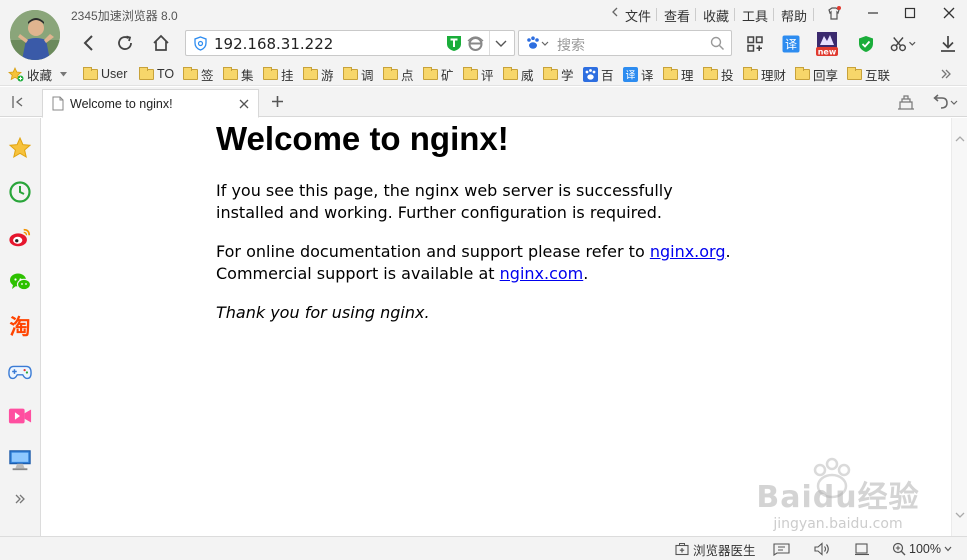 The height and width of the screenshot is (560, 967). What do you see at coordinates (362, 138) in the screenshot?
I see `page-title: Welcome to nginx!` at bounding box center [362, 138].